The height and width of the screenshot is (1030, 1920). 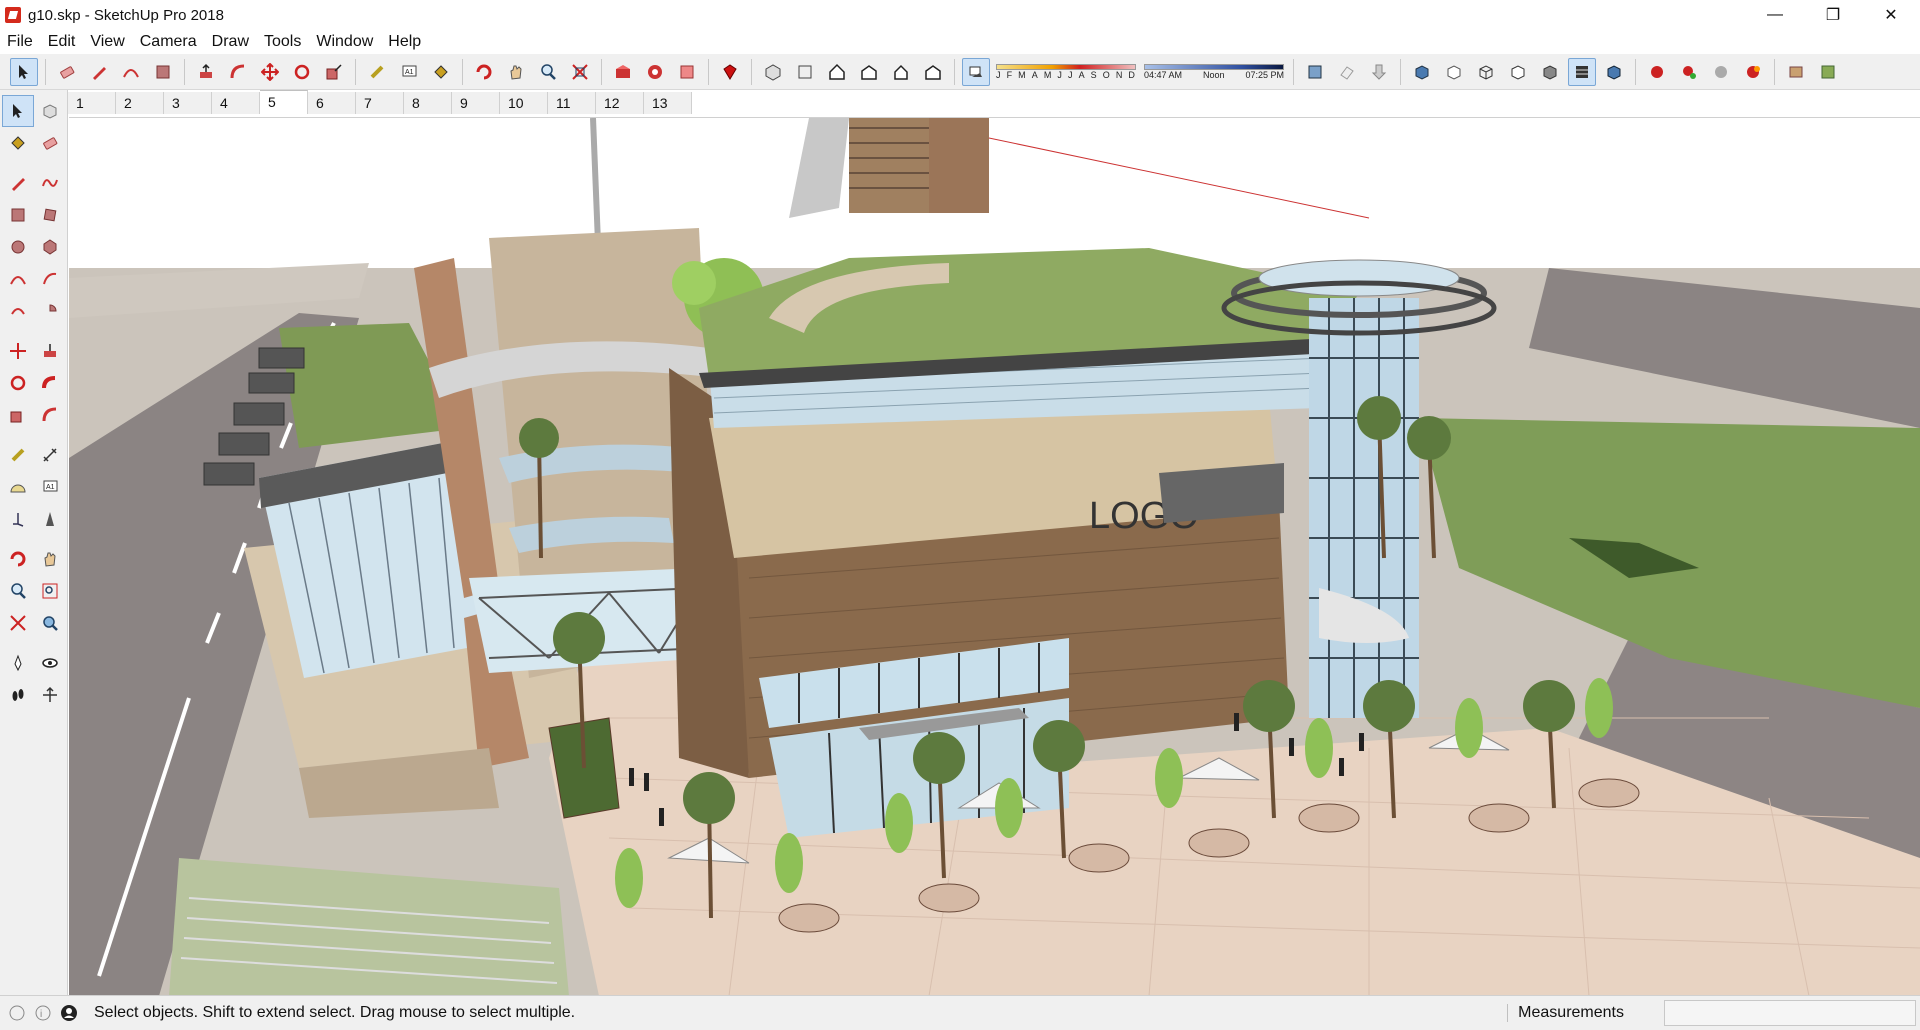 I want to click on menu-window: Window, so click(x=345, y=42).